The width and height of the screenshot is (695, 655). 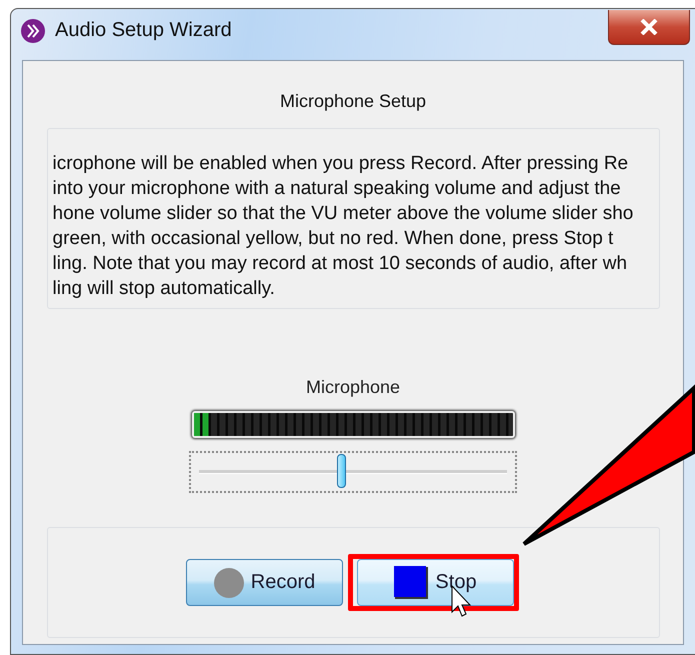 I want to click on instruction-line: into your microphone with a natural speaking volume and adjust the, so click(x=337, y=189).